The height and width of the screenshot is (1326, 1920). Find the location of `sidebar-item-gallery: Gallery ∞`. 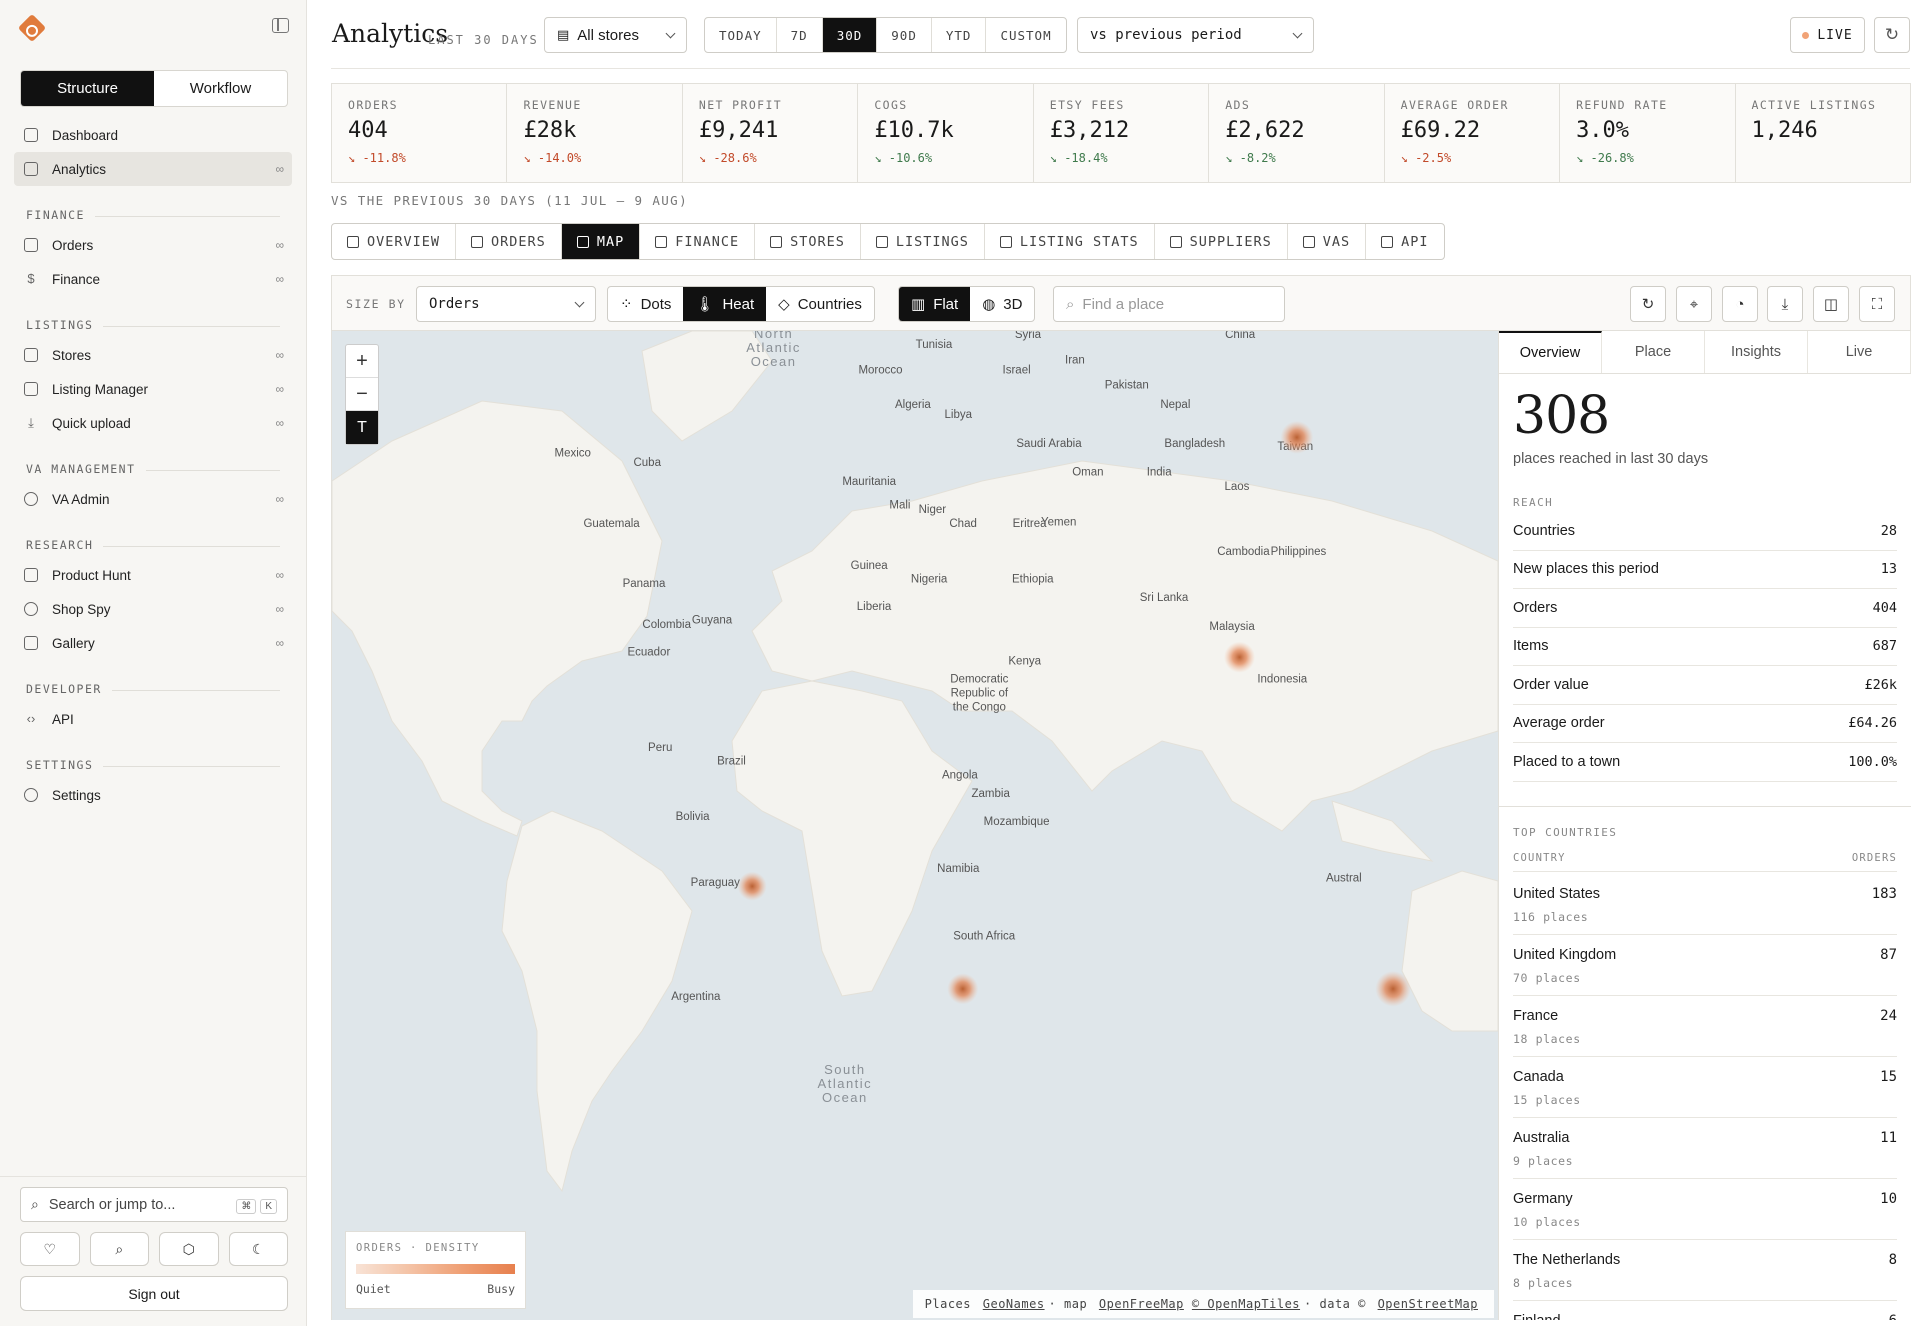

sidebar-item-gallery: Gallery ∞ is located at coordinates (153, 643).